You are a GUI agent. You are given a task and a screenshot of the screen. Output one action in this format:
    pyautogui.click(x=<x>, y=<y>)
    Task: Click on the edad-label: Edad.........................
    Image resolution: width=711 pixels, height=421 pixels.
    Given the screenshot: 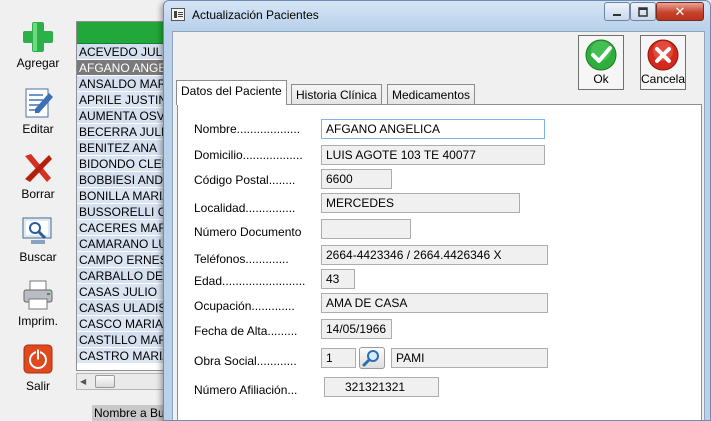 What is the action you would take?
    pyautogui.click(x=250, y=281)
    